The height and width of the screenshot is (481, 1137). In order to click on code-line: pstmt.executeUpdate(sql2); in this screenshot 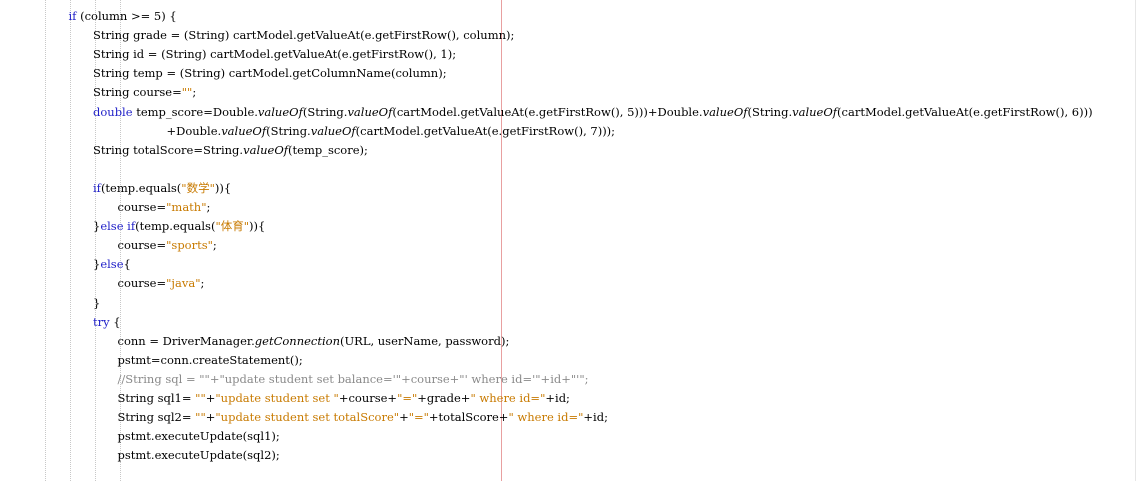, I will do `click(199, 455)`.